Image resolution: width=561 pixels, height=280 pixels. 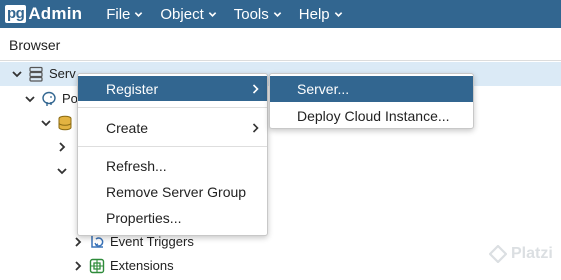 I want to click on pgadmin-logo: pg Admin, so click(x=43, y=14).